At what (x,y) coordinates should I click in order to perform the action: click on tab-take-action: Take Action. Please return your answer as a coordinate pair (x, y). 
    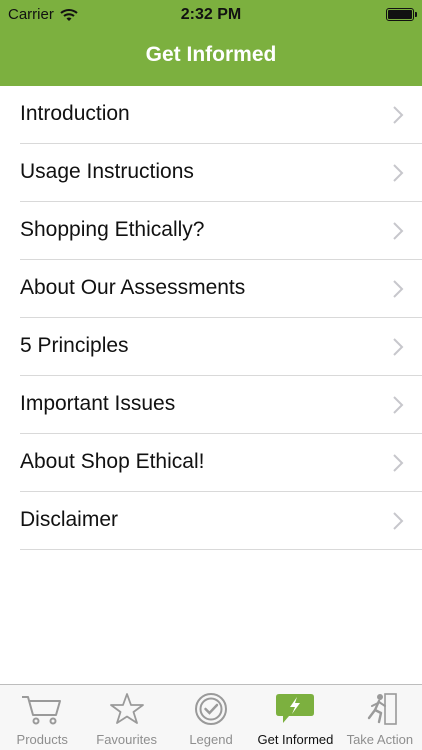
    Looking at the image, I should click on (380, 717).